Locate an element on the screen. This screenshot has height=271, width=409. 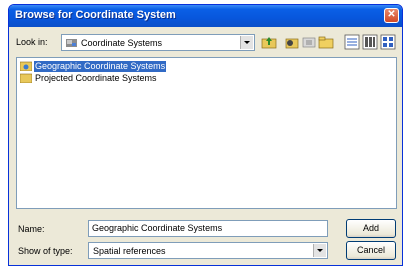
connect-folder-button is located at coordinates (292, 42).